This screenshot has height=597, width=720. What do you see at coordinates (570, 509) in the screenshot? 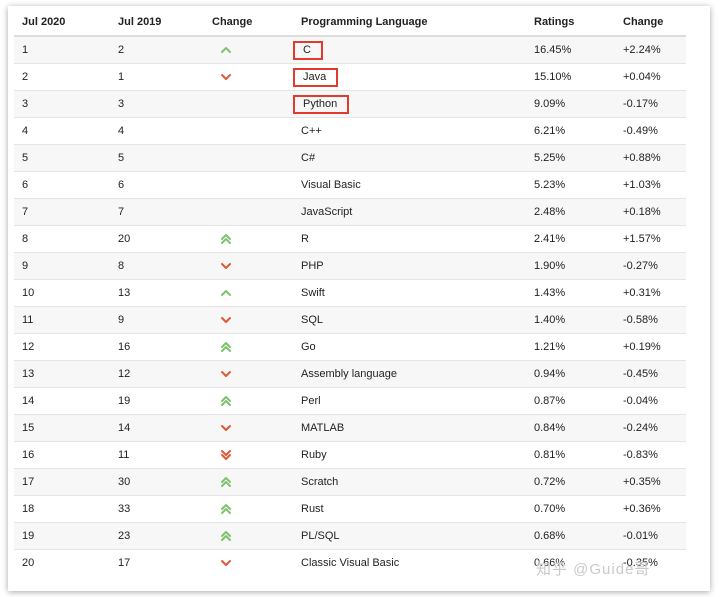
I see `rating-cell: 0.70%` at bounding box center [570, 509].